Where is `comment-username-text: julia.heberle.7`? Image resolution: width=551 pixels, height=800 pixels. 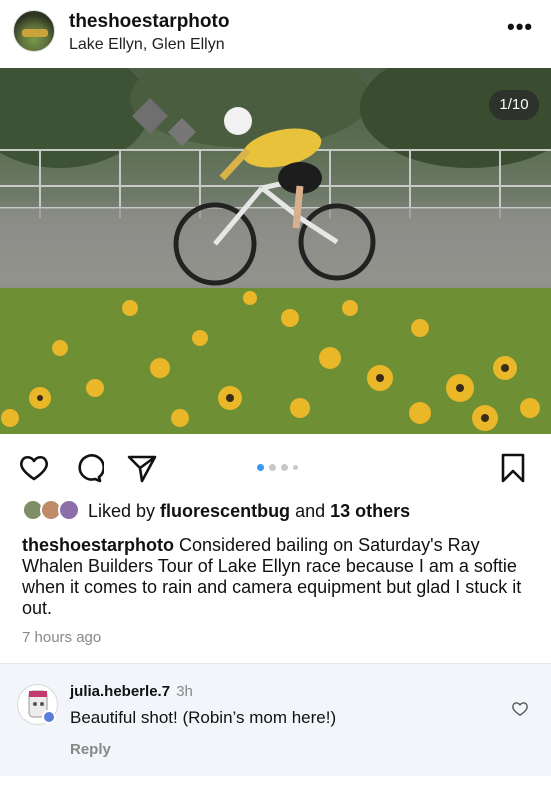 comment-username-text: julia.heberle.7 is located at coordinates (120, 691).